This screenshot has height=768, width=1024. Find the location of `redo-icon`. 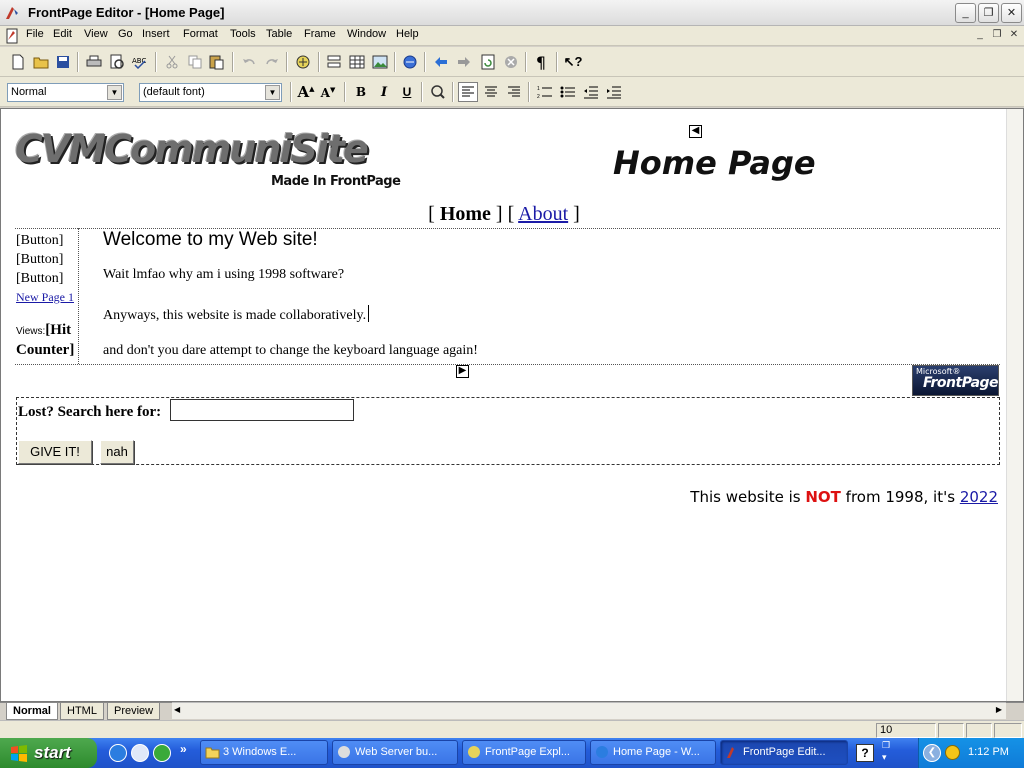

redo-icon is located at coordinates (272, 62).